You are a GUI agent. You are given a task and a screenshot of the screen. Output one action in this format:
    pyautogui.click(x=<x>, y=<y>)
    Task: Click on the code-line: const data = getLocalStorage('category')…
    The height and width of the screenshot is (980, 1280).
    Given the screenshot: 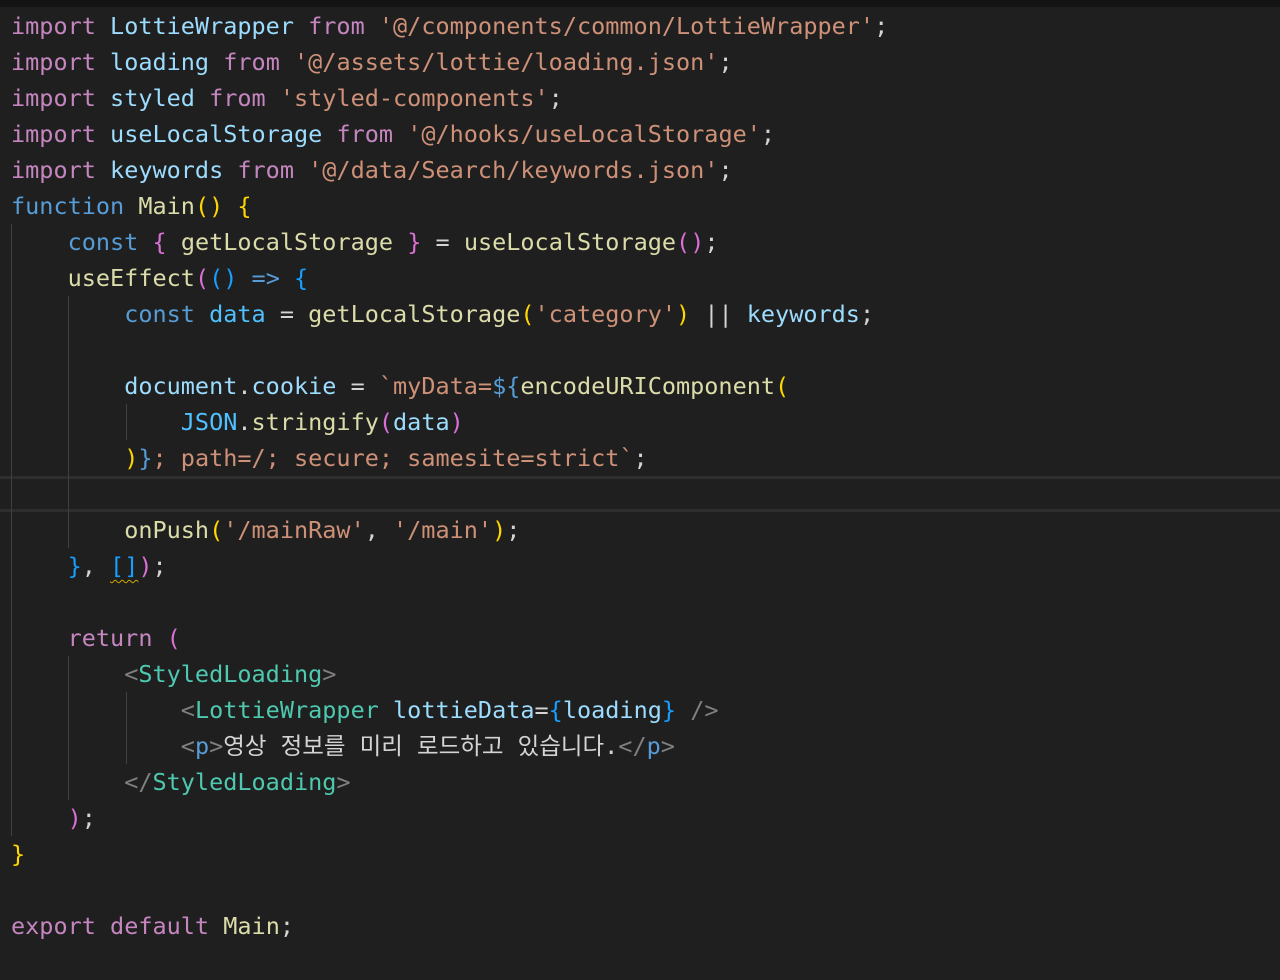 What is the action you would take?
    pyautogui.click(x=442, y=314)
    